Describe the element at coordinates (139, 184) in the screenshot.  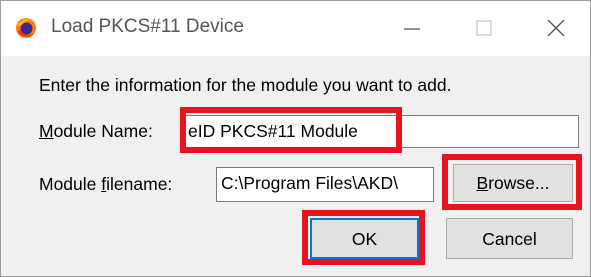
I see `module-filename-label-rest: ilename:` at that location.